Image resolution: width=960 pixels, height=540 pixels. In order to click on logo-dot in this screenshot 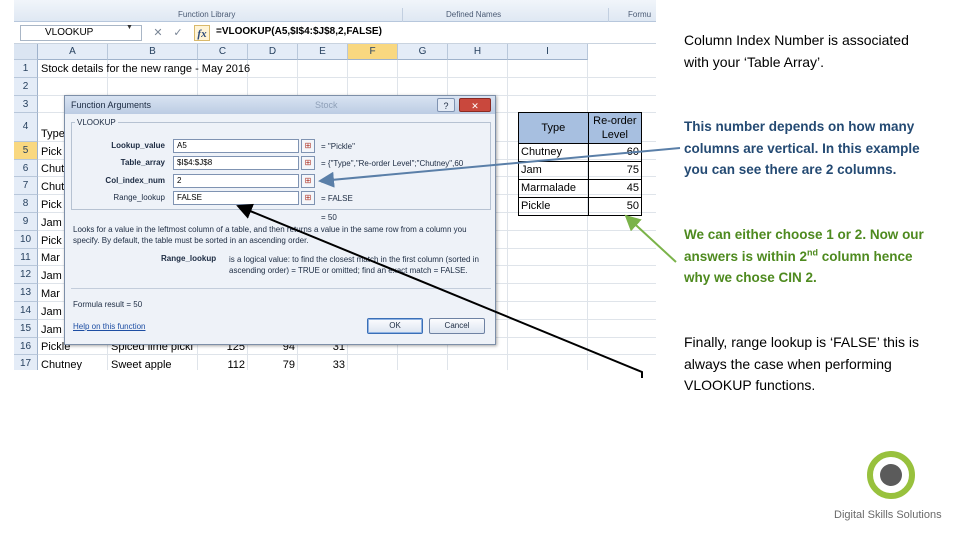, I will do `click(891, 475)`.